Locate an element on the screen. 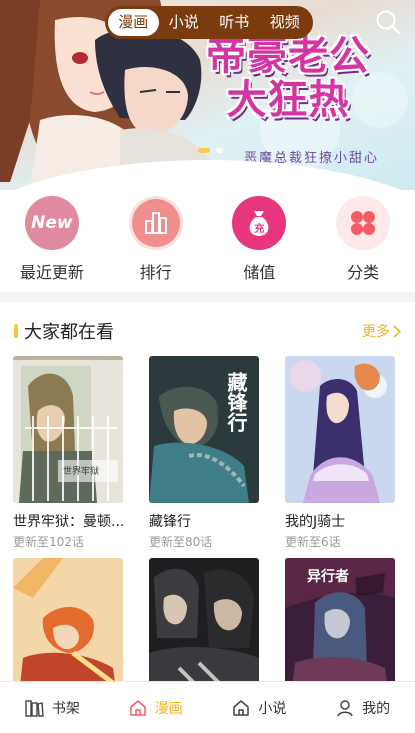 The width and height of the screenshot is (415, 733). carousel-dot-active is located at coordinates (204, 150).